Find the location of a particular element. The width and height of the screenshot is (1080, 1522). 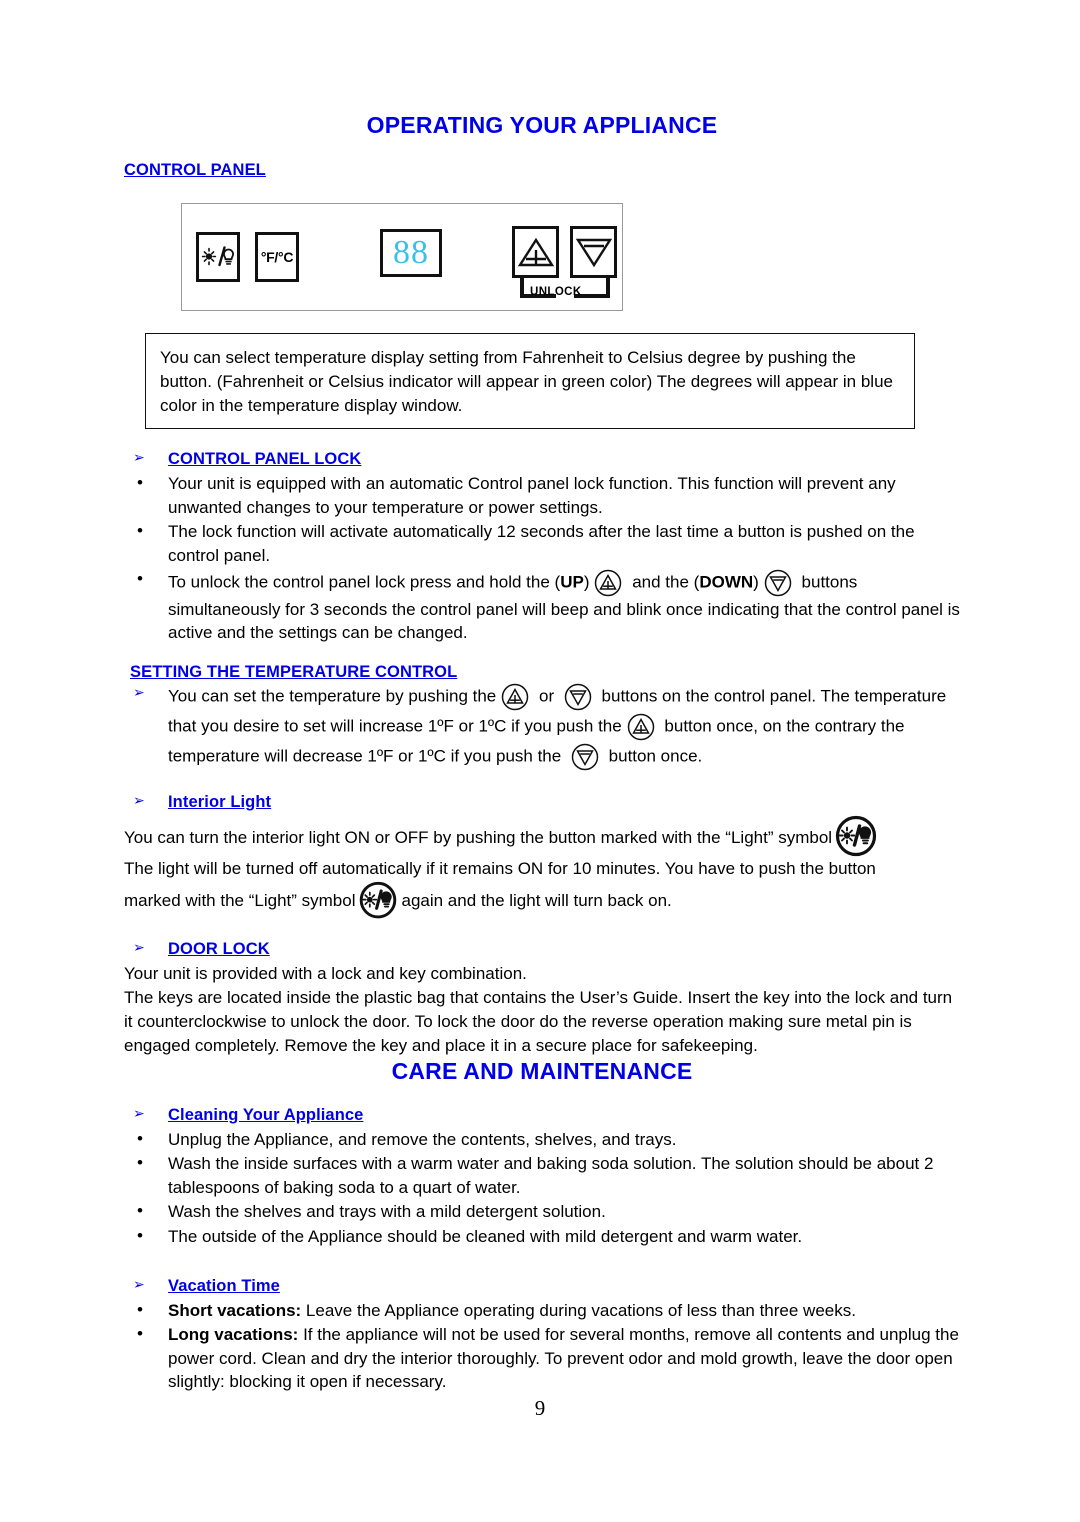

triangle-down-minus-icon is located at coordinates (593, 253).